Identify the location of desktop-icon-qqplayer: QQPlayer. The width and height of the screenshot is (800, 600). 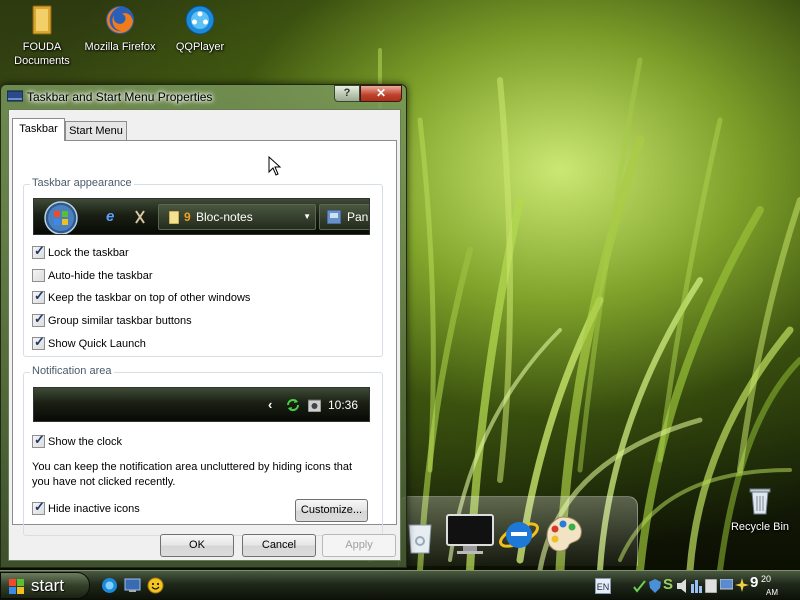
(200, 29).